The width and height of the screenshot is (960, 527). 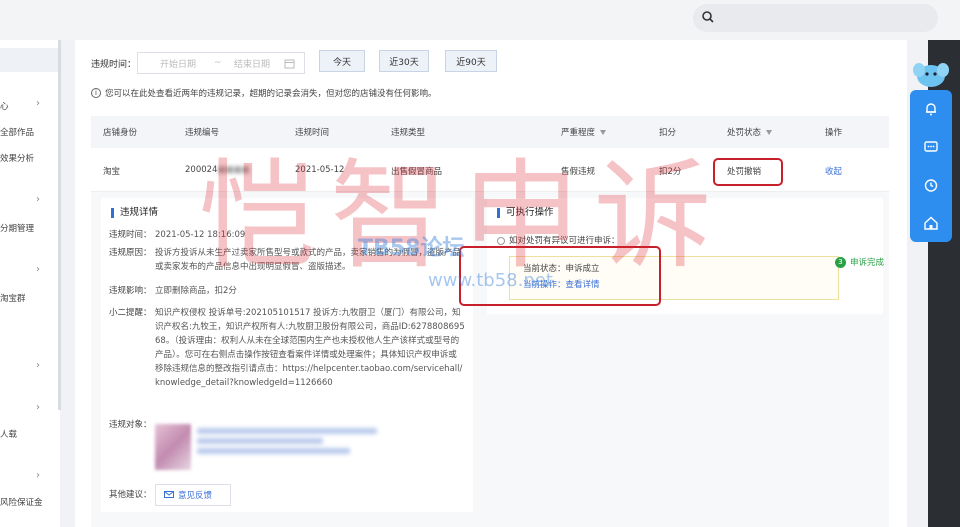 I want to click on column-id: 违规编号, so click(x=202, y=133).